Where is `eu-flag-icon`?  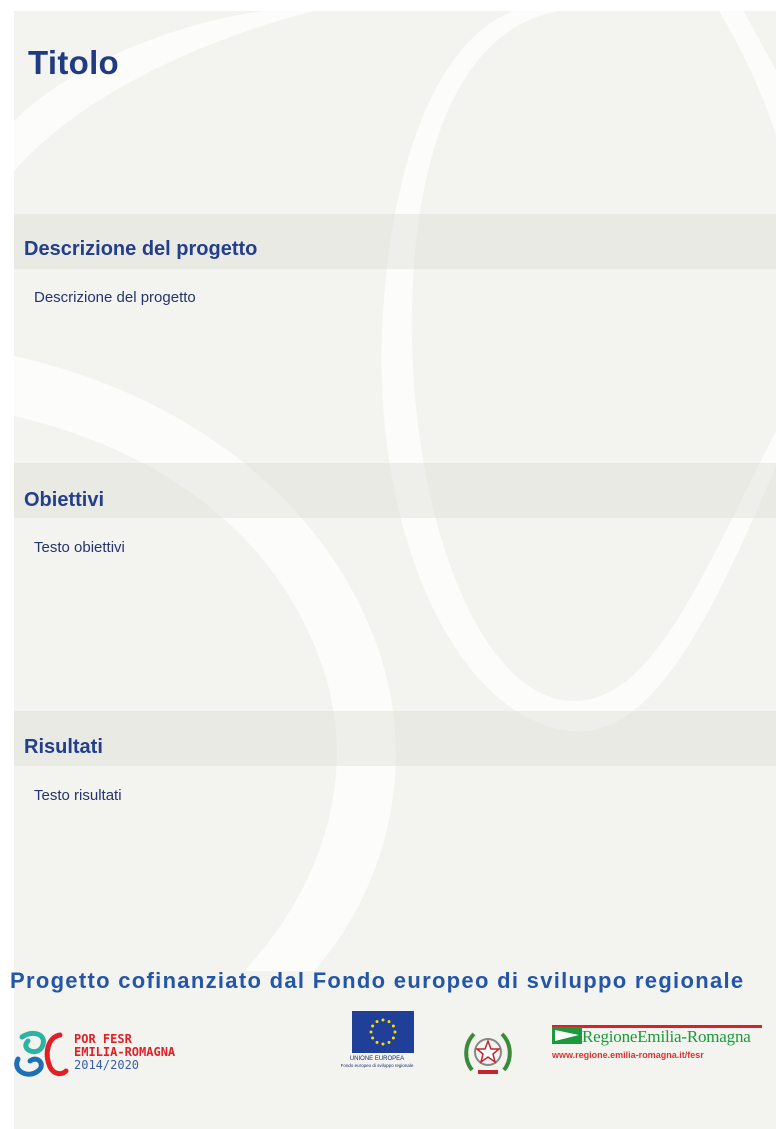 eu-flag-icon is located at coordinates (383, 1032).